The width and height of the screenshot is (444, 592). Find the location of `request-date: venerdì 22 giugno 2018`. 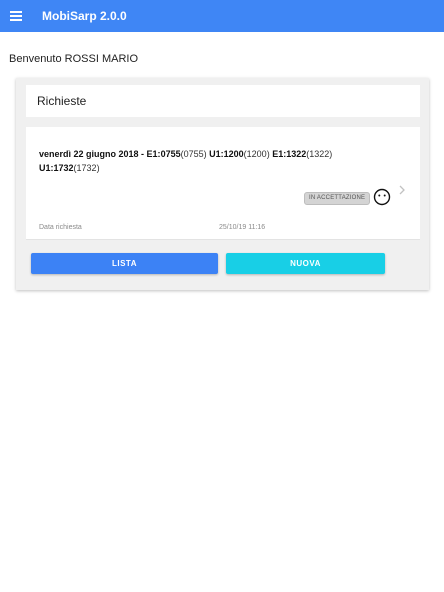

request-date: venerdì 22 giugno 2018 is located at coordinates (89, 154).